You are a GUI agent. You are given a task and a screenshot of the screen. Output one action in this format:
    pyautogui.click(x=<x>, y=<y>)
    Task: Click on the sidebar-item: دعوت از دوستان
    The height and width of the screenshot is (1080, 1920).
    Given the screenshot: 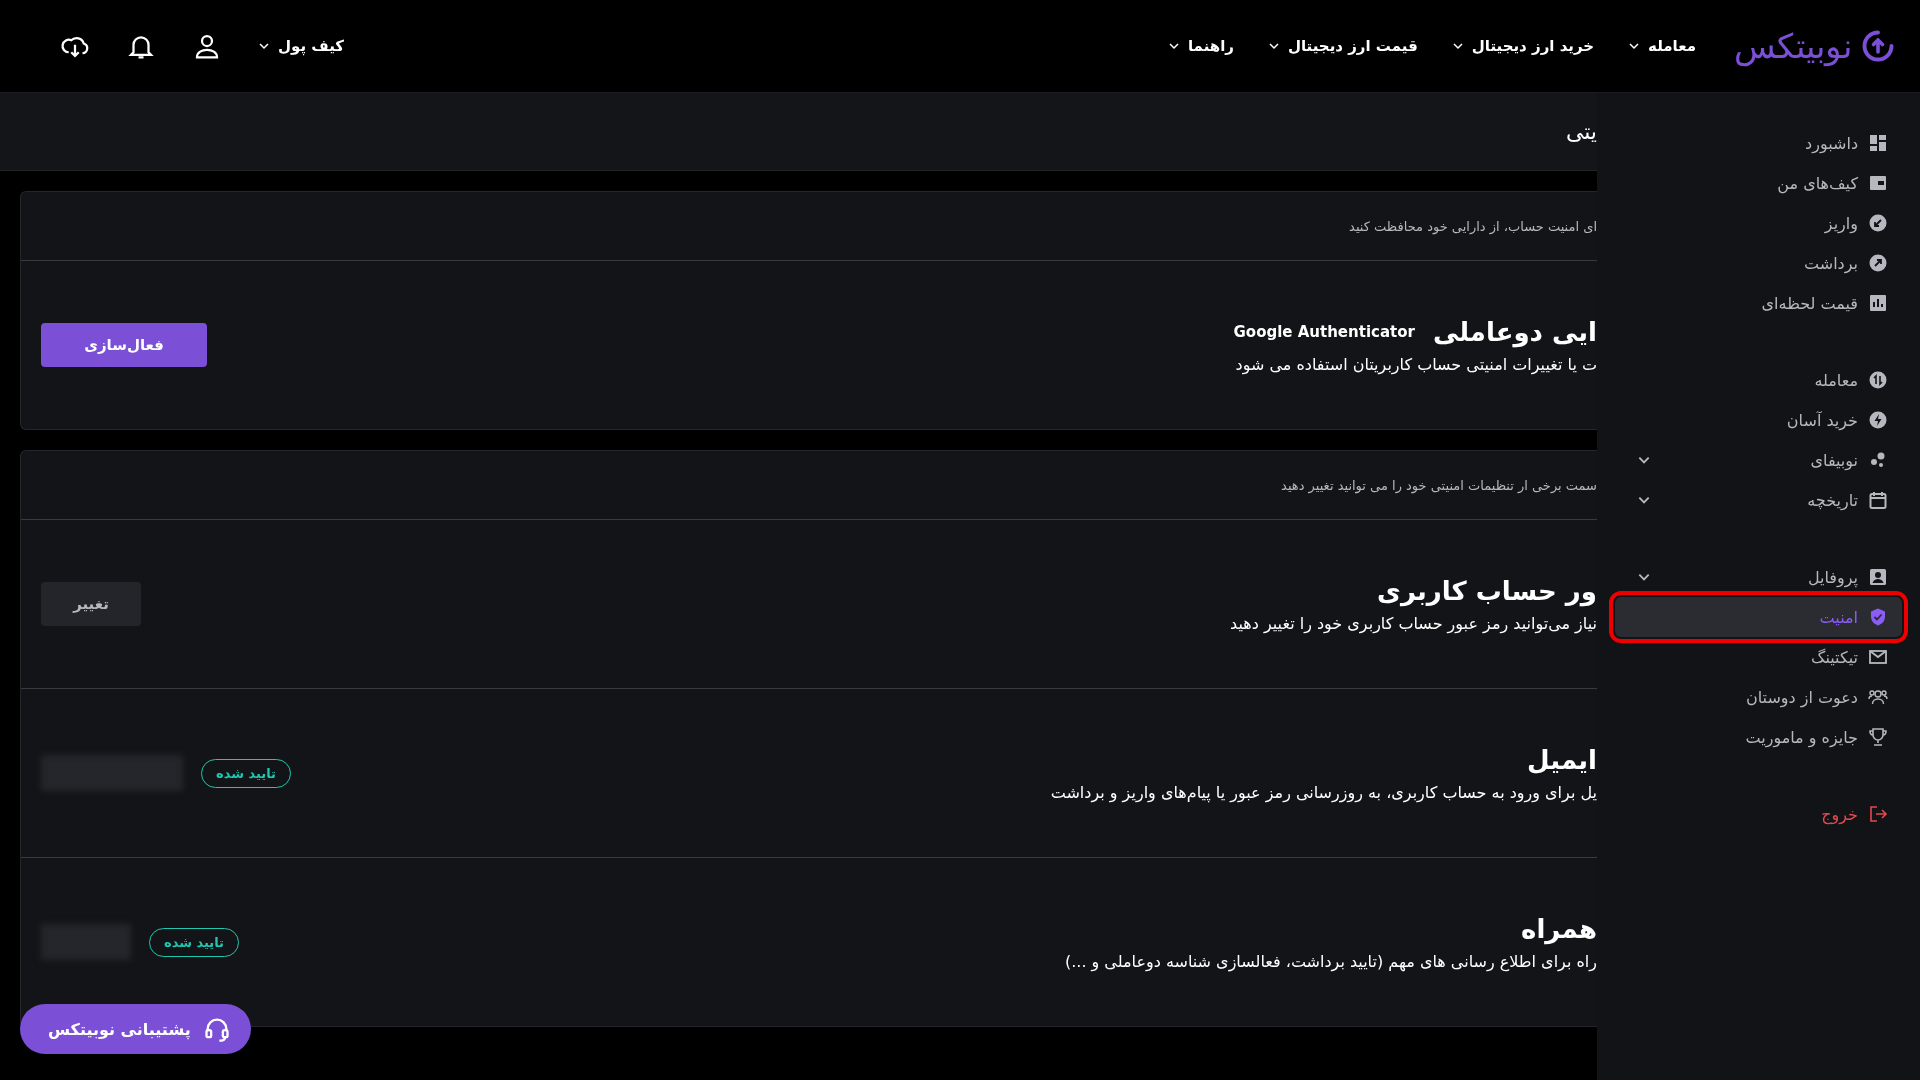 What is the action you would take?
    pyautogui.click(x=1758, y=697)
    